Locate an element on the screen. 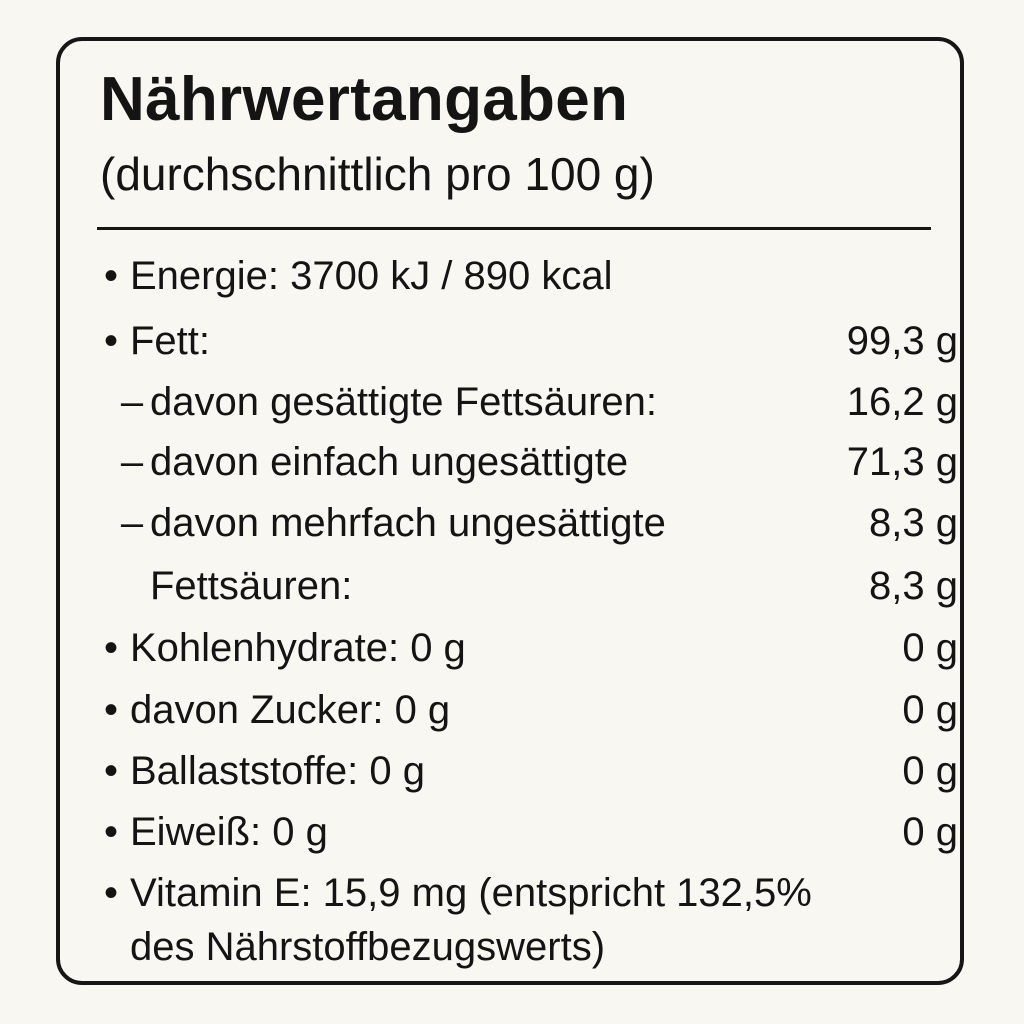 The height and width of the screenshot is (1024, 1024). nutrient-name: davon gesättigte Fettsäuren: is located at coordinates (403, 402).